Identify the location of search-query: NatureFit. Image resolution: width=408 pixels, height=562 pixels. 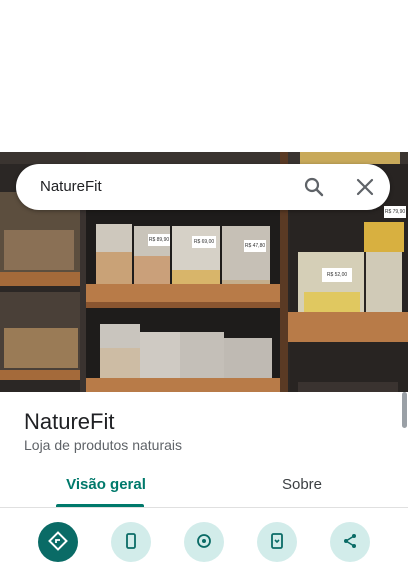
(71, 186).